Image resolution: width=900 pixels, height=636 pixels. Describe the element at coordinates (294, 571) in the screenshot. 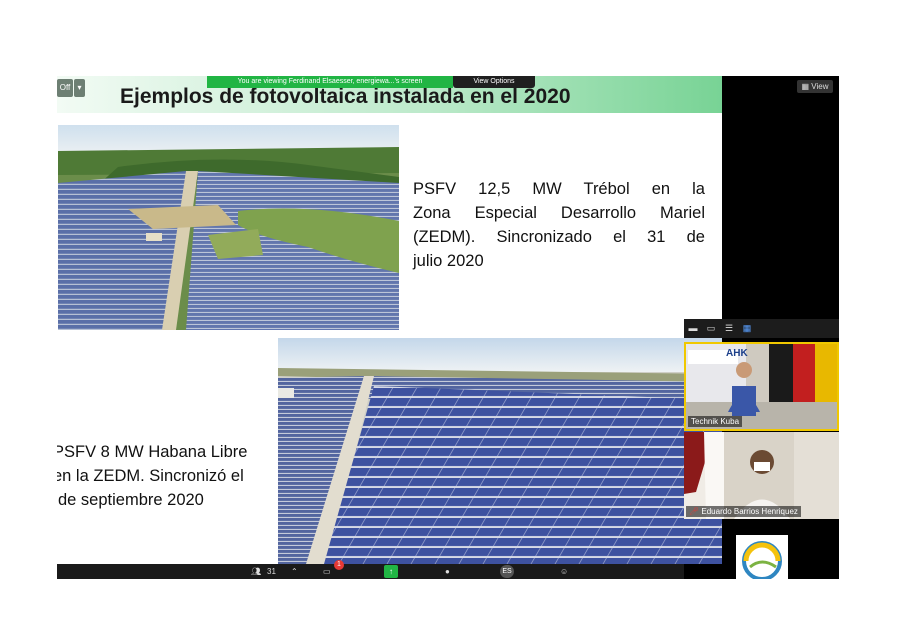

I see `chevron-up-icon: ⌃` at that location.